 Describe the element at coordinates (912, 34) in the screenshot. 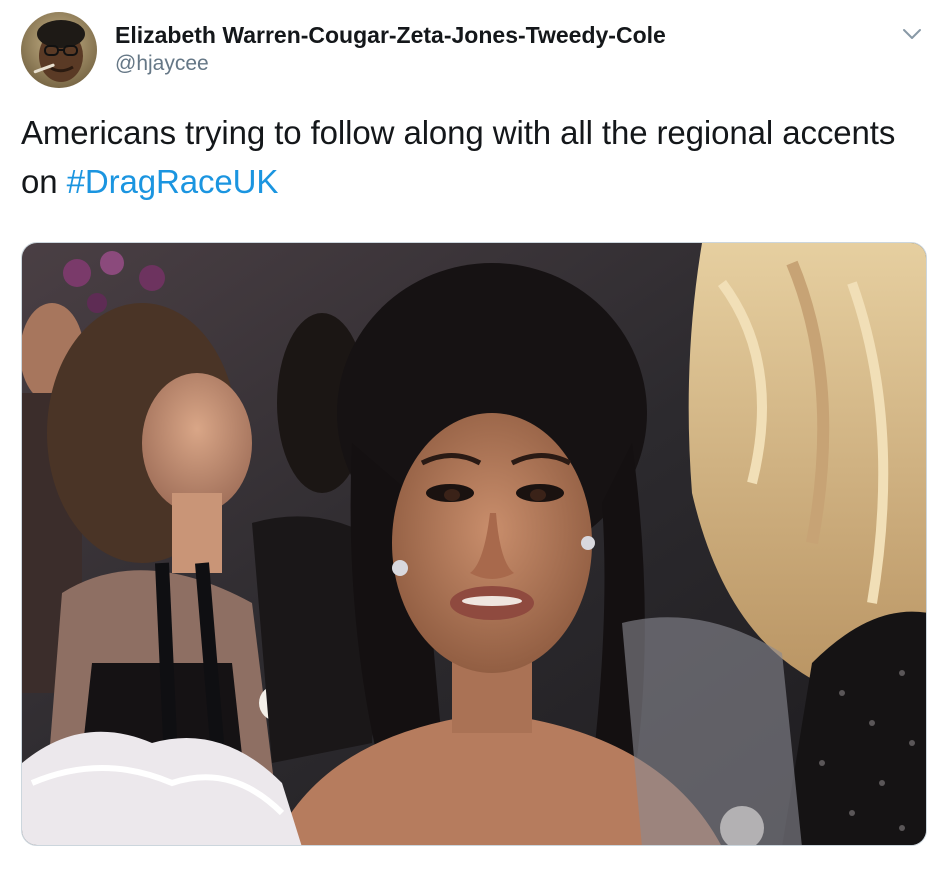

I see `chevron-down-icon` at that location.